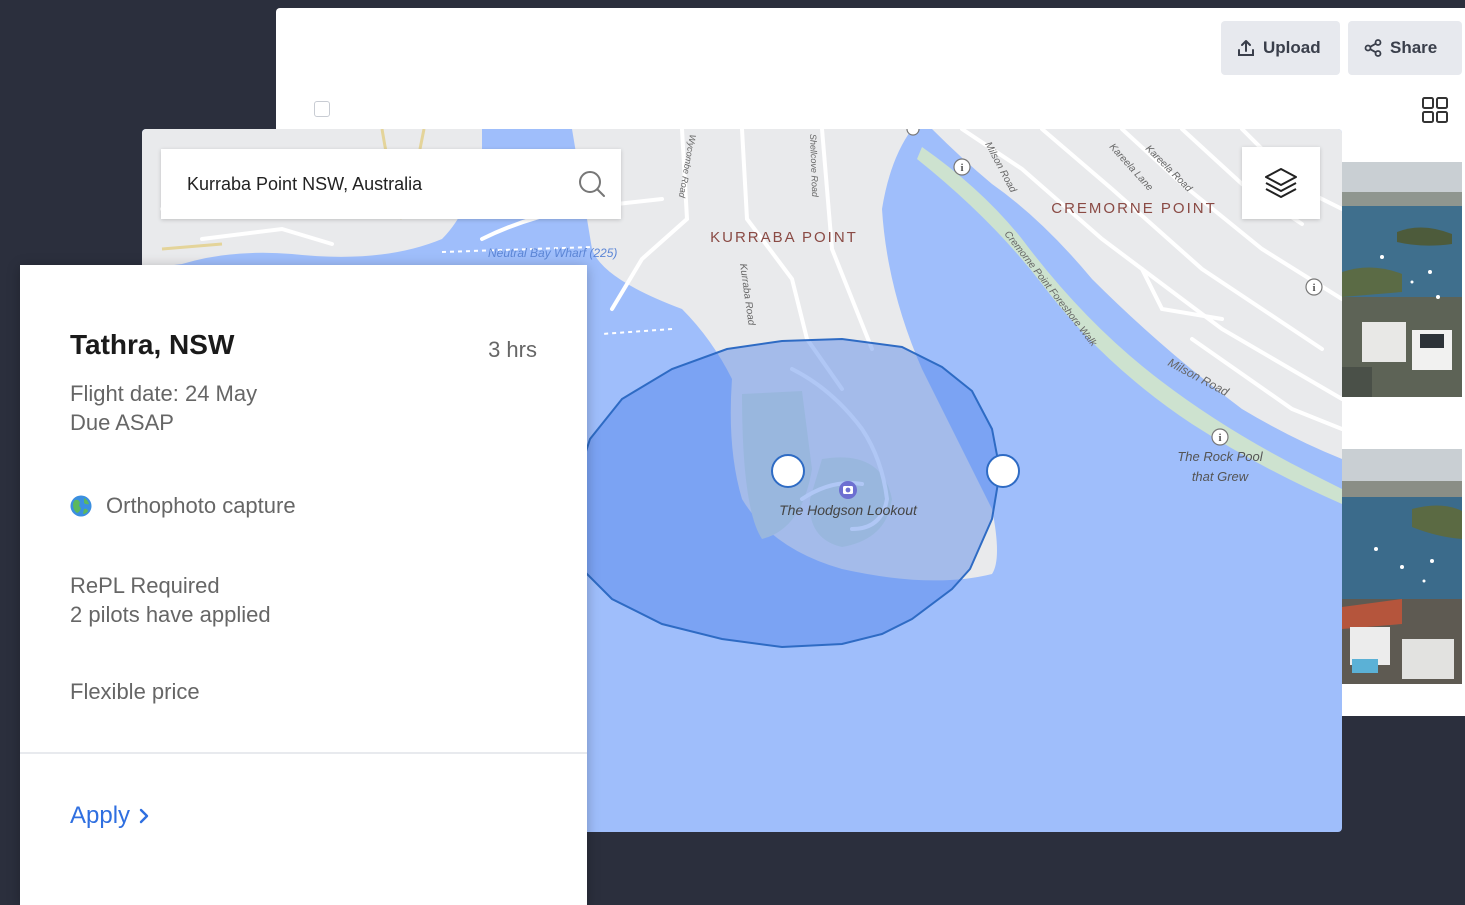  I want to click on capture-type: Orthophoto capture, so click(201, 505).